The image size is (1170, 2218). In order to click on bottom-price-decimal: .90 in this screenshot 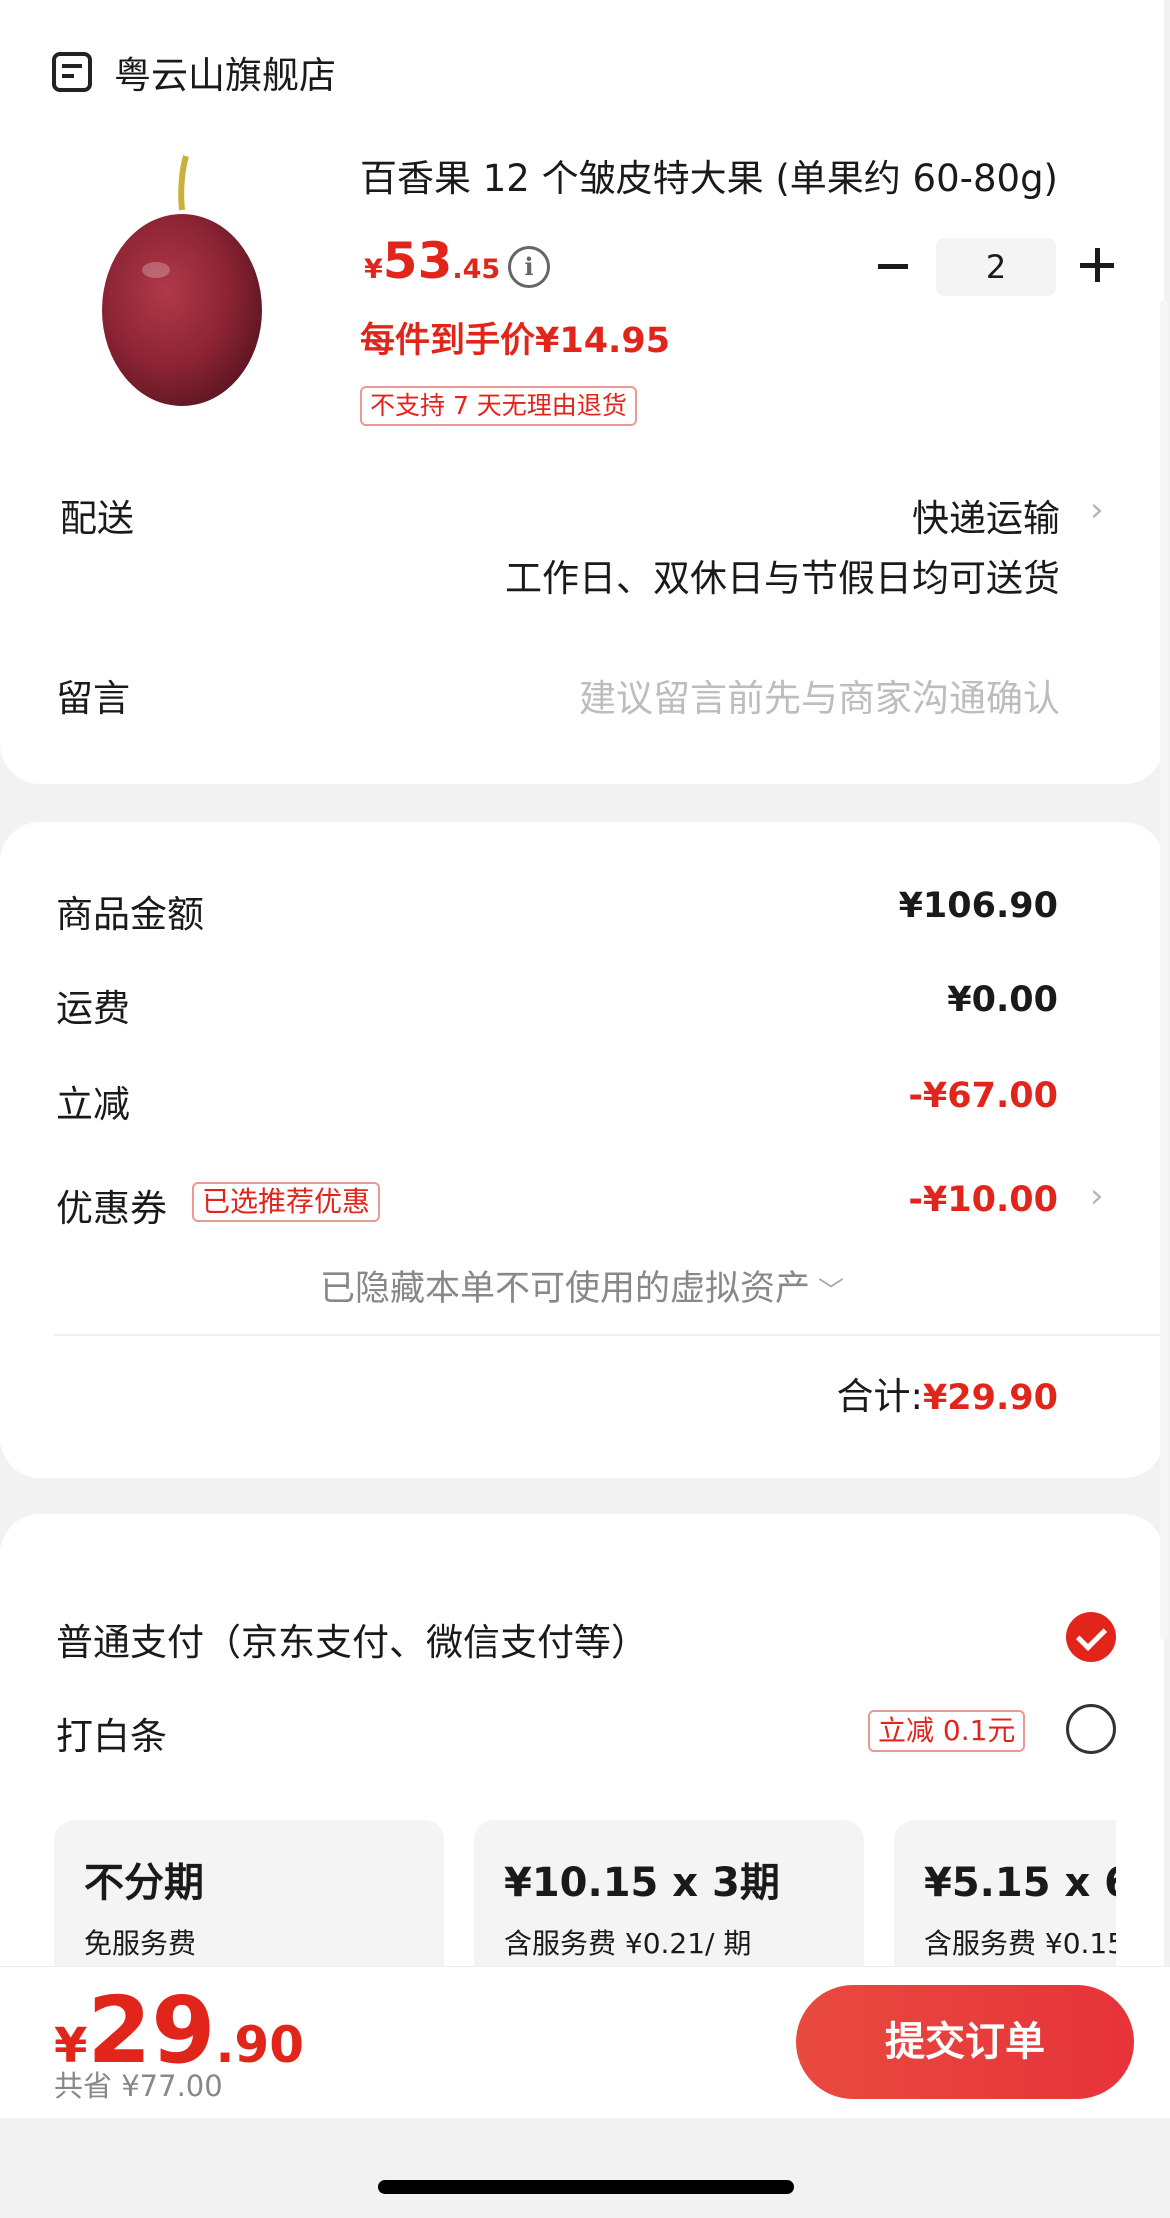, I will do `click(260, 2045)`.